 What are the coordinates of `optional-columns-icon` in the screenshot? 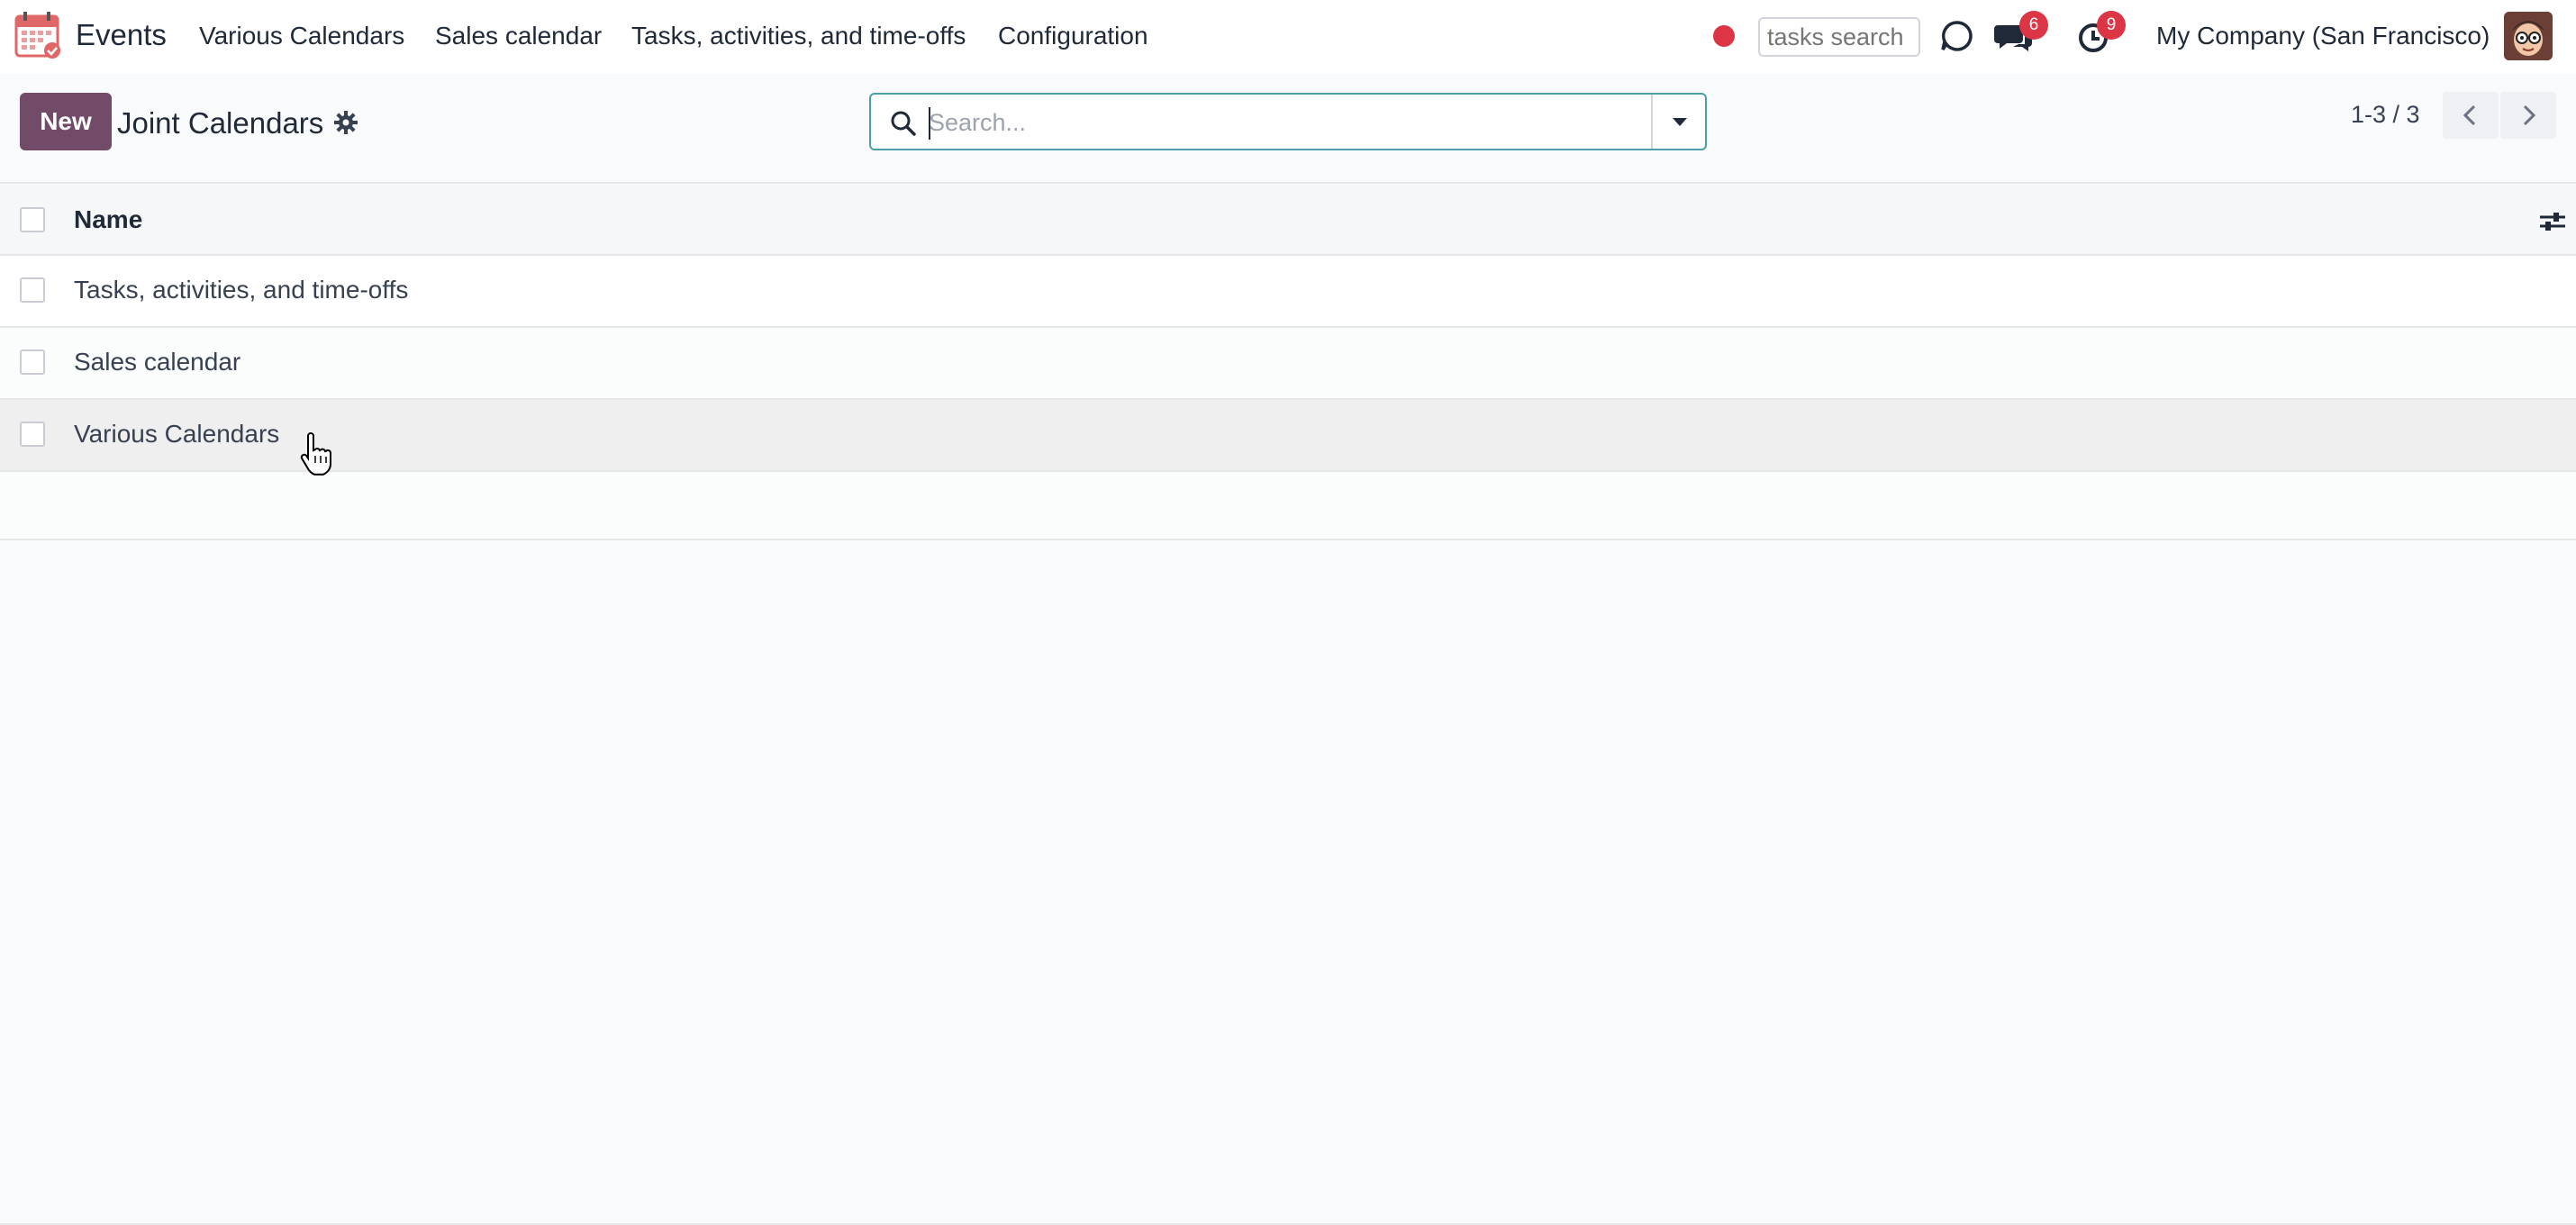 It's located at (2552, 221).